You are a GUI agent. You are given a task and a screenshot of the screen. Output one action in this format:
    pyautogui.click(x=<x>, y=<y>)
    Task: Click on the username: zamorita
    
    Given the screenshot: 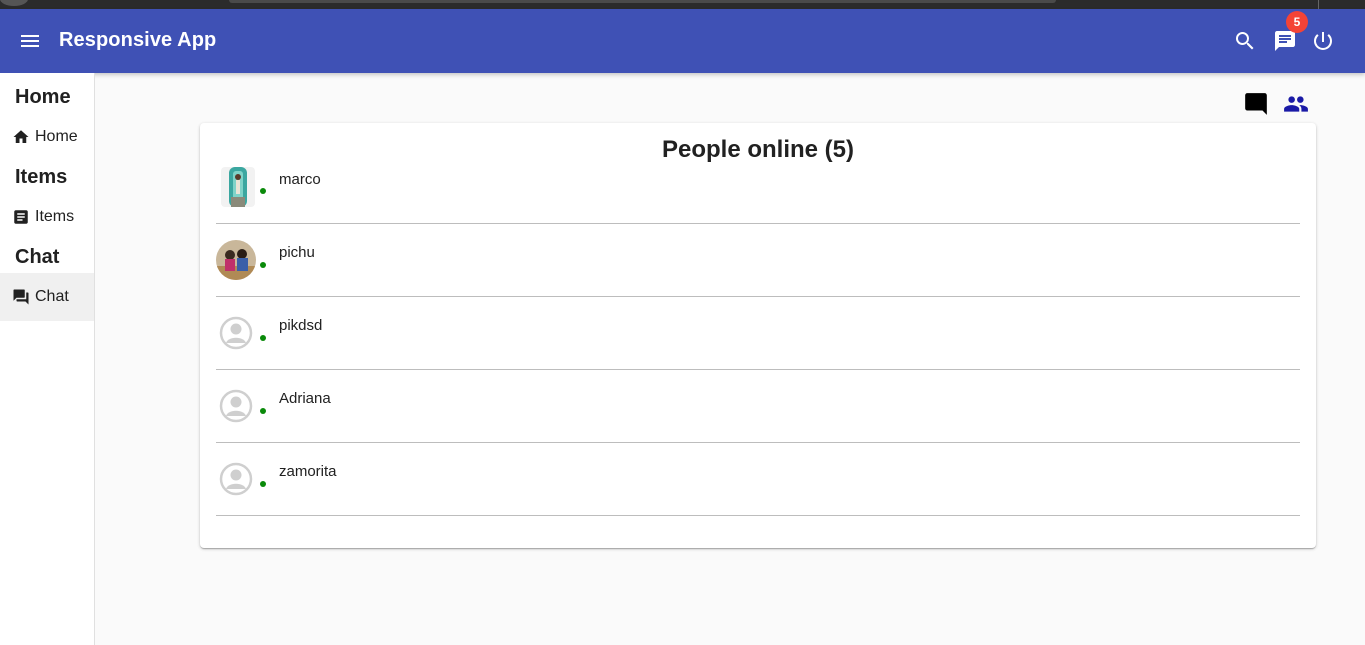 What is the action you would take?
    pyautogui.click(x=308, y=471)
    